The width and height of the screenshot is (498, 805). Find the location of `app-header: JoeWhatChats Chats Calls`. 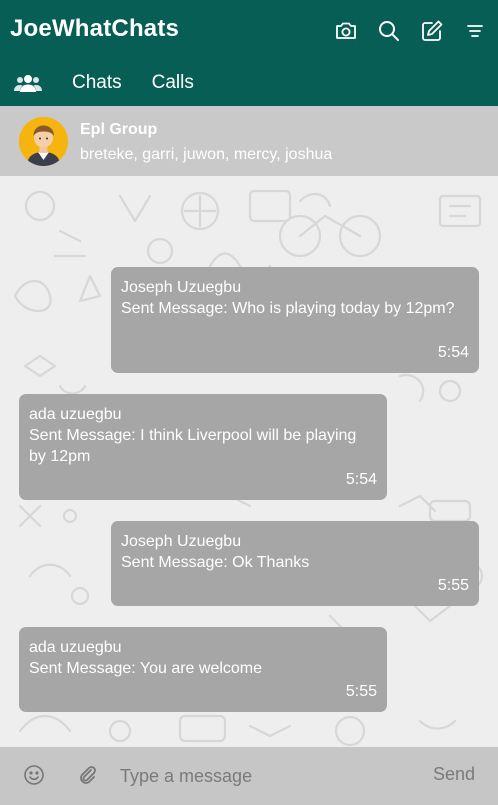

app-header: JoeWhatChats Chats Calls is located at coordinates (249, 53).